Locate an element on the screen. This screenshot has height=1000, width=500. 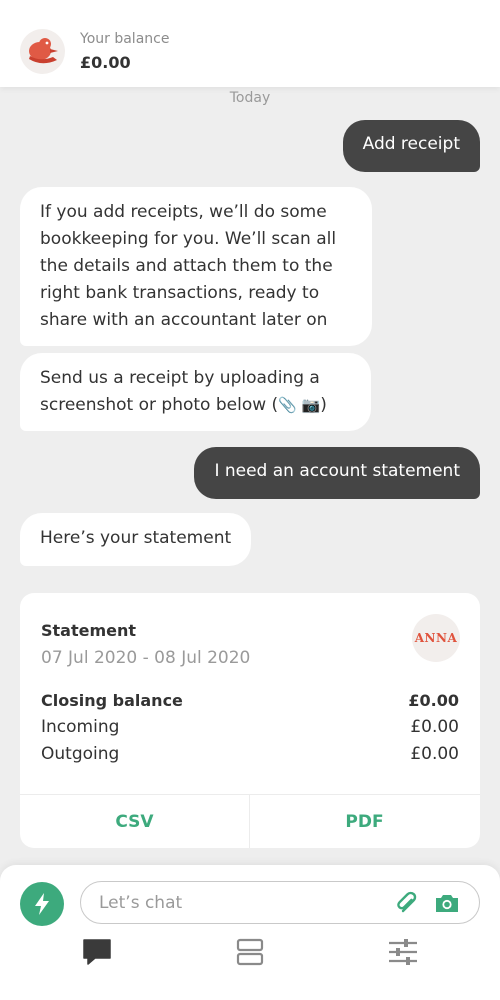
user-message-bubble: Add receipt is located at coordinates (411, 146).